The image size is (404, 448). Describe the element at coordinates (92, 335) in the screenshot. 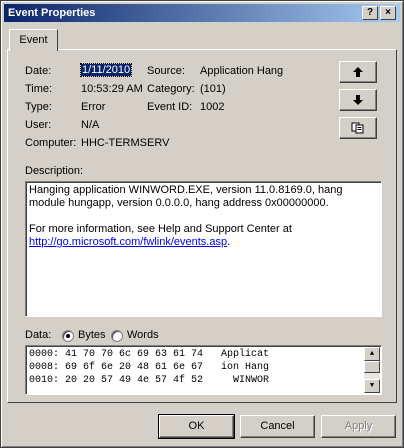

I see `bytes-radio-label: Bytes` at that location.